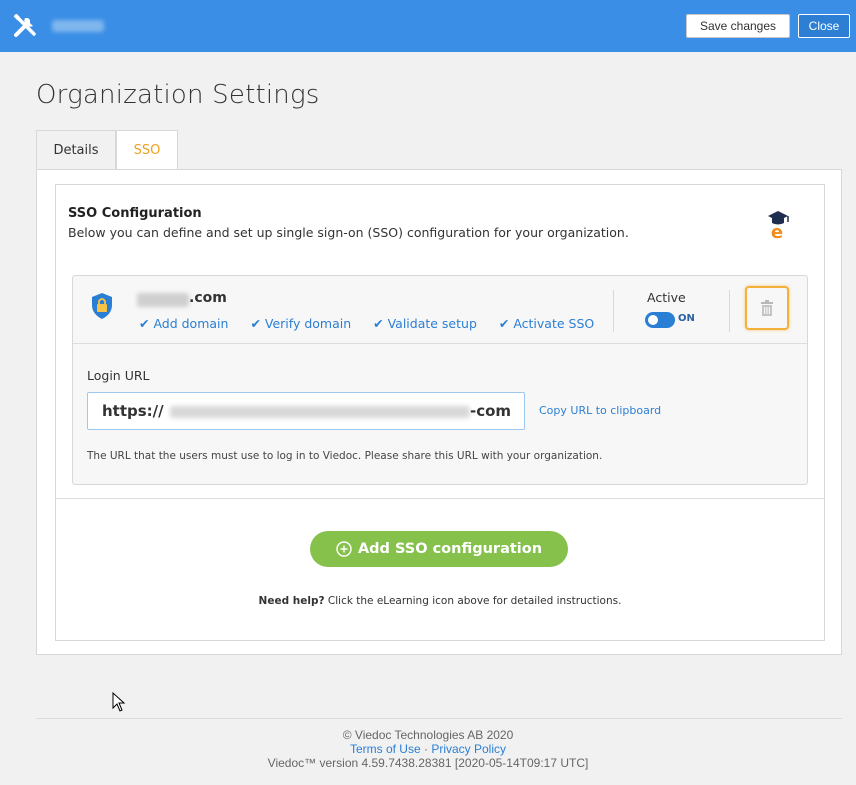 This screenshot has width=856, height=785. What do you see at coordinates (178, 95) in the screenshot?
I see `page-title: Organization Settings` at bounding box center [178, 95].